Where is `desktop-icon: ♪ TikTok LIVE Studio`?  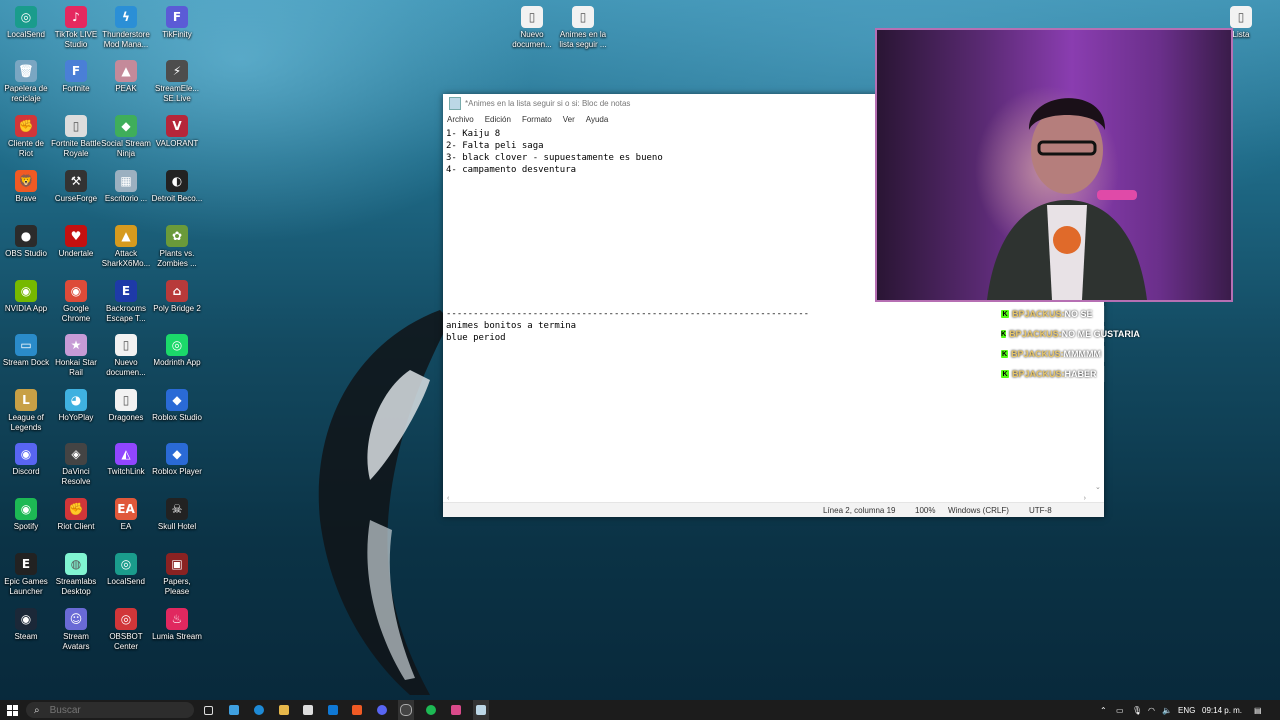
desktop-icon: ♪ TikTok LIVE Studio is located at coordinates (76, 28).